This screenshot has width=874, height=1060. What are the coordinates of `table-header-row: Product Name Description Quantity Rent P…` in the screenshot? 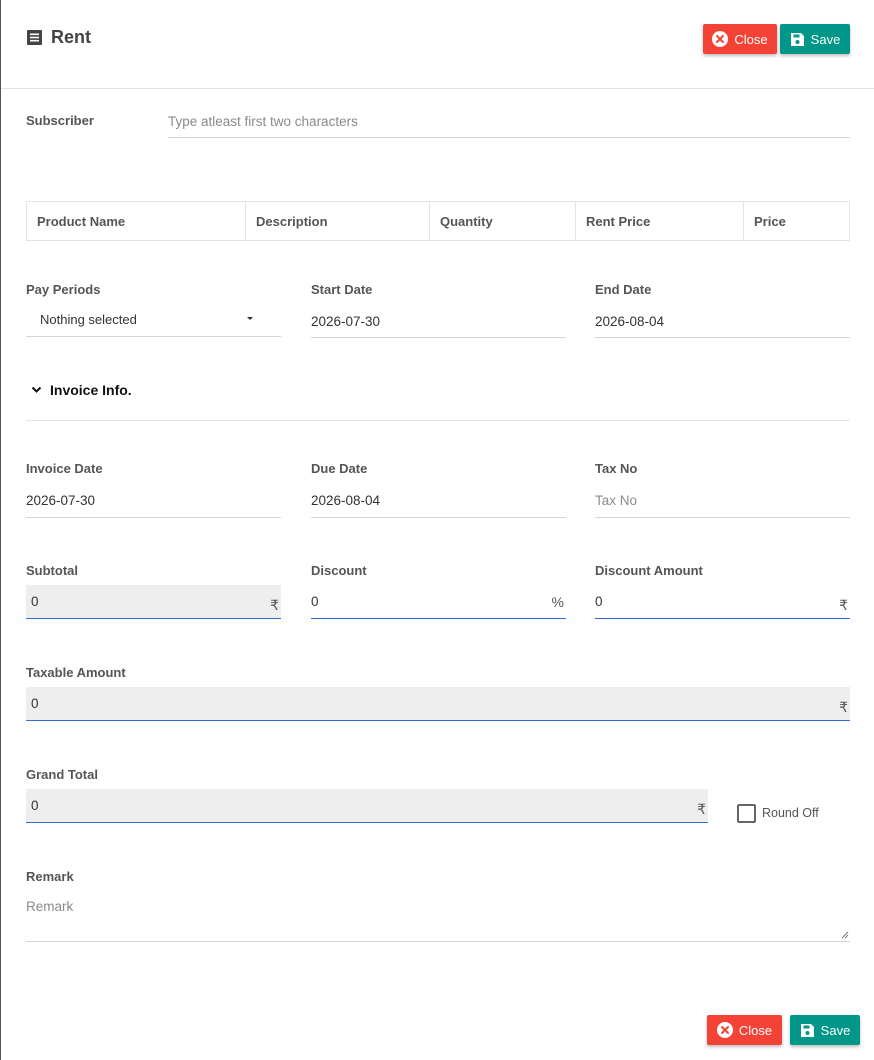 It's located at (438, 221).